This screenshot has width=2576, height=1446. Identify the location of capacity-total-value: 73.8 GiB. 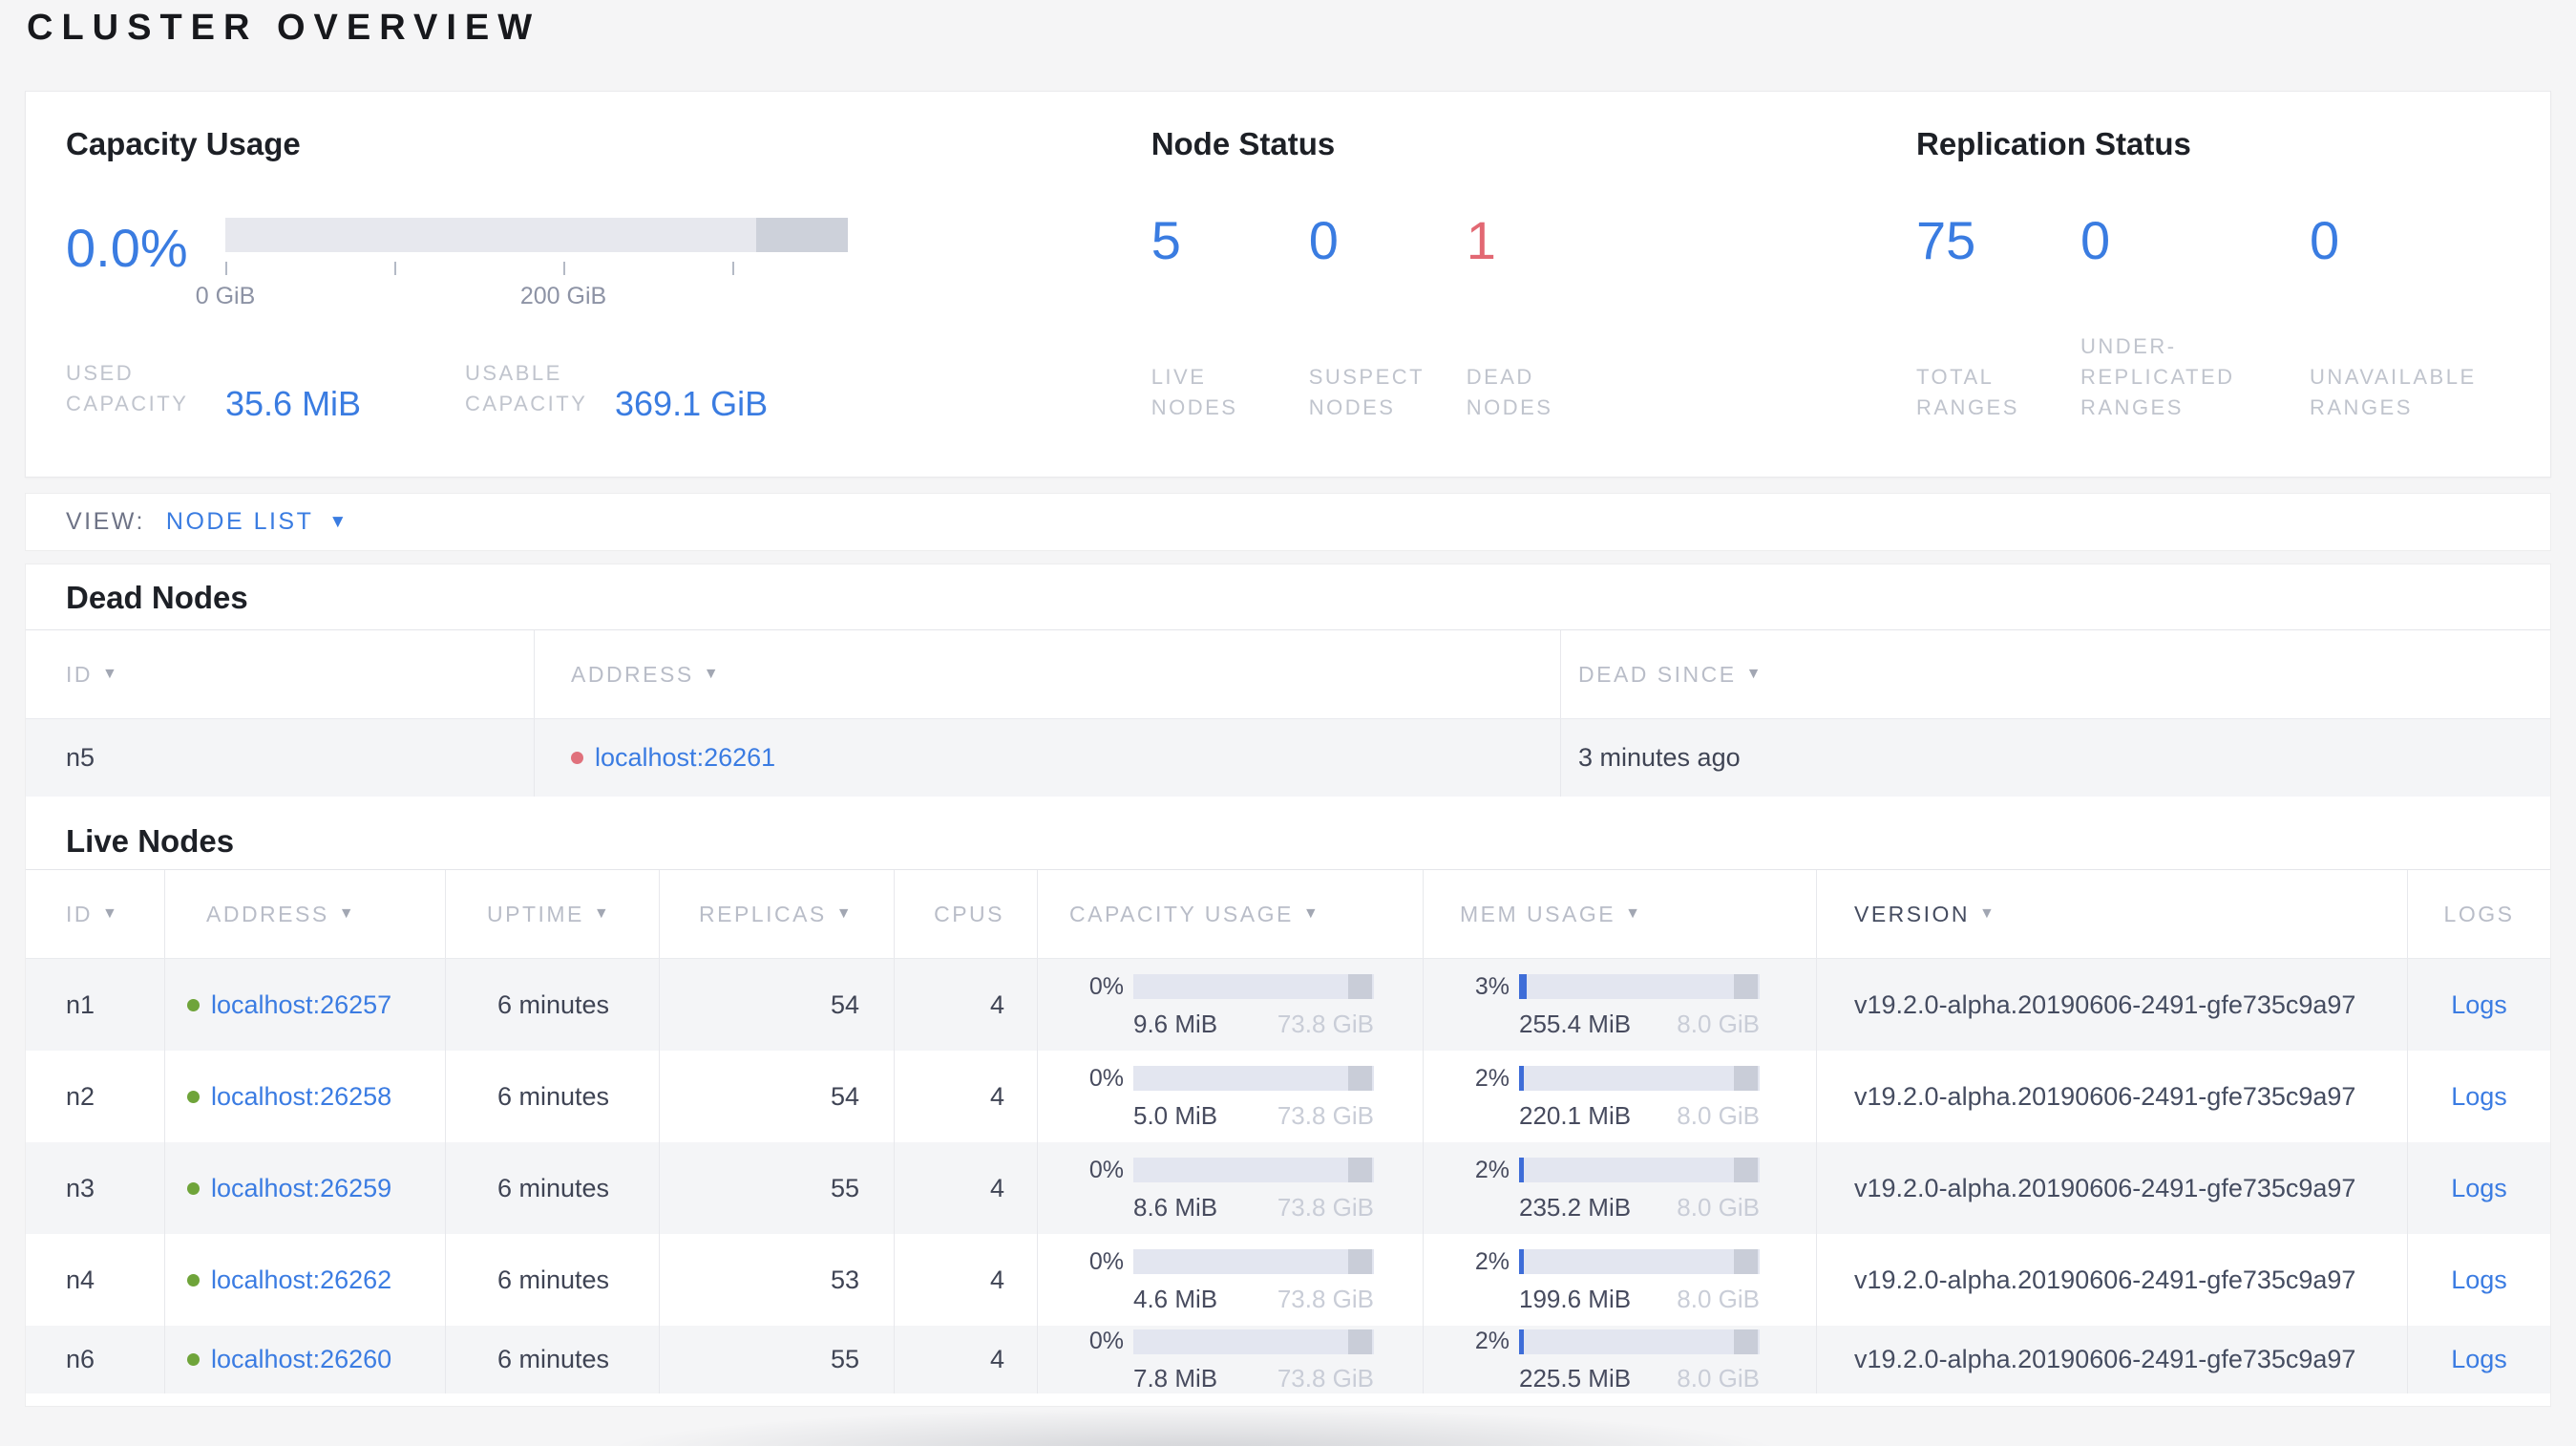
(1325, 1378).